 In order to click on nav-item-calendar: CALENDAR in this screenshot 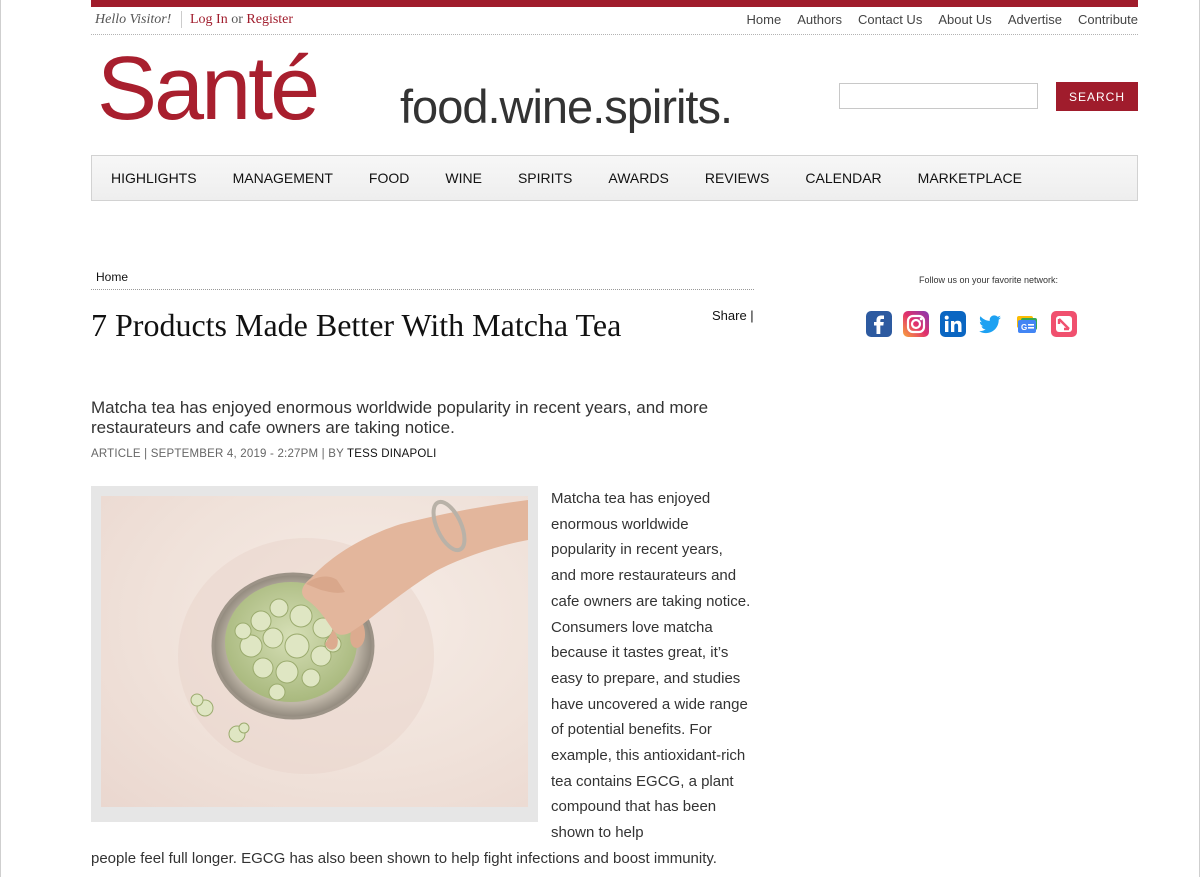, I will do `click(843, 178)`.